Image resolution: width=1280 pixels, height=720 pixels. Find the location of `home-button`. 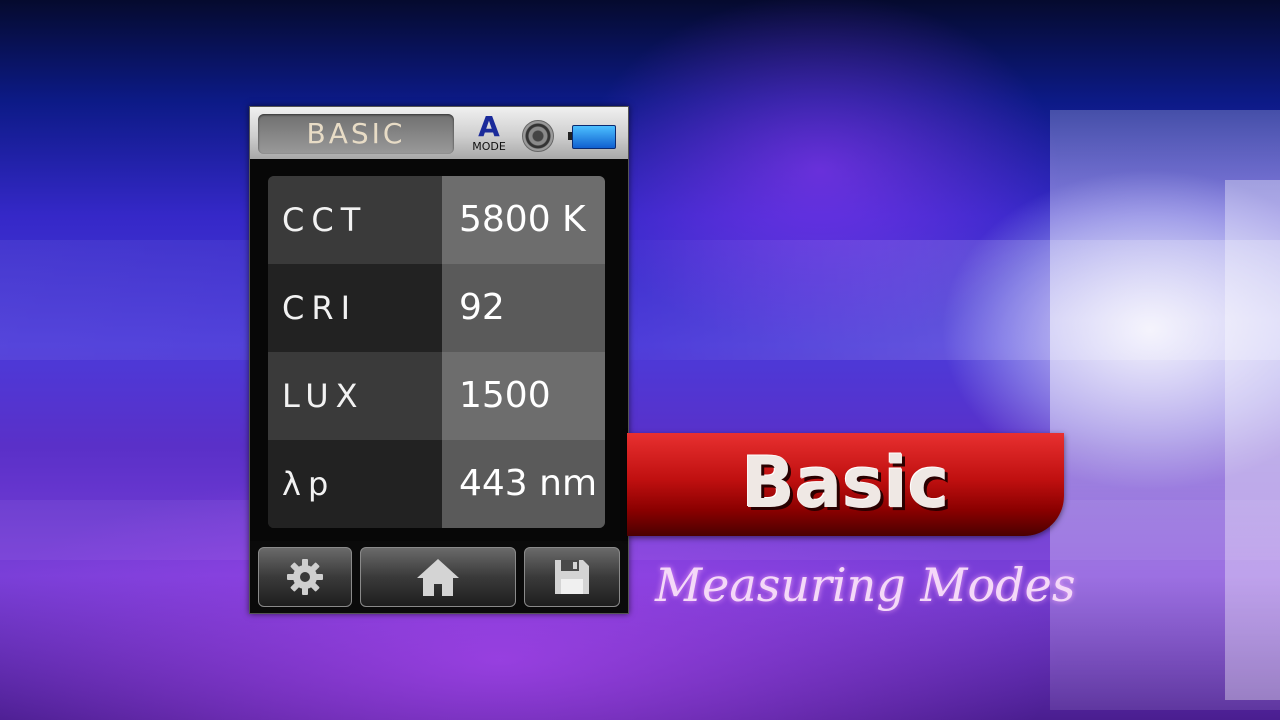

home-button is located at coordinates (438, 577).